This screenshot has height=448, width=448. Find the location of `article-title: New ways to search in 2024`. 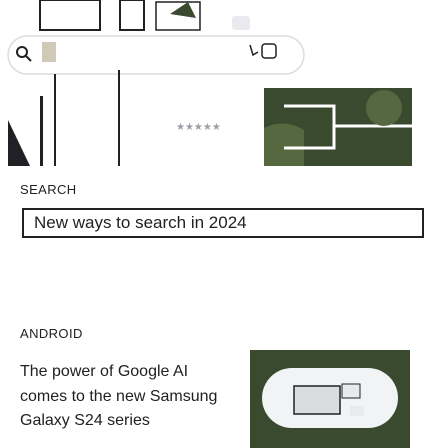

article-title: New ways to search in 2024 is located at coordinates (140, 222).